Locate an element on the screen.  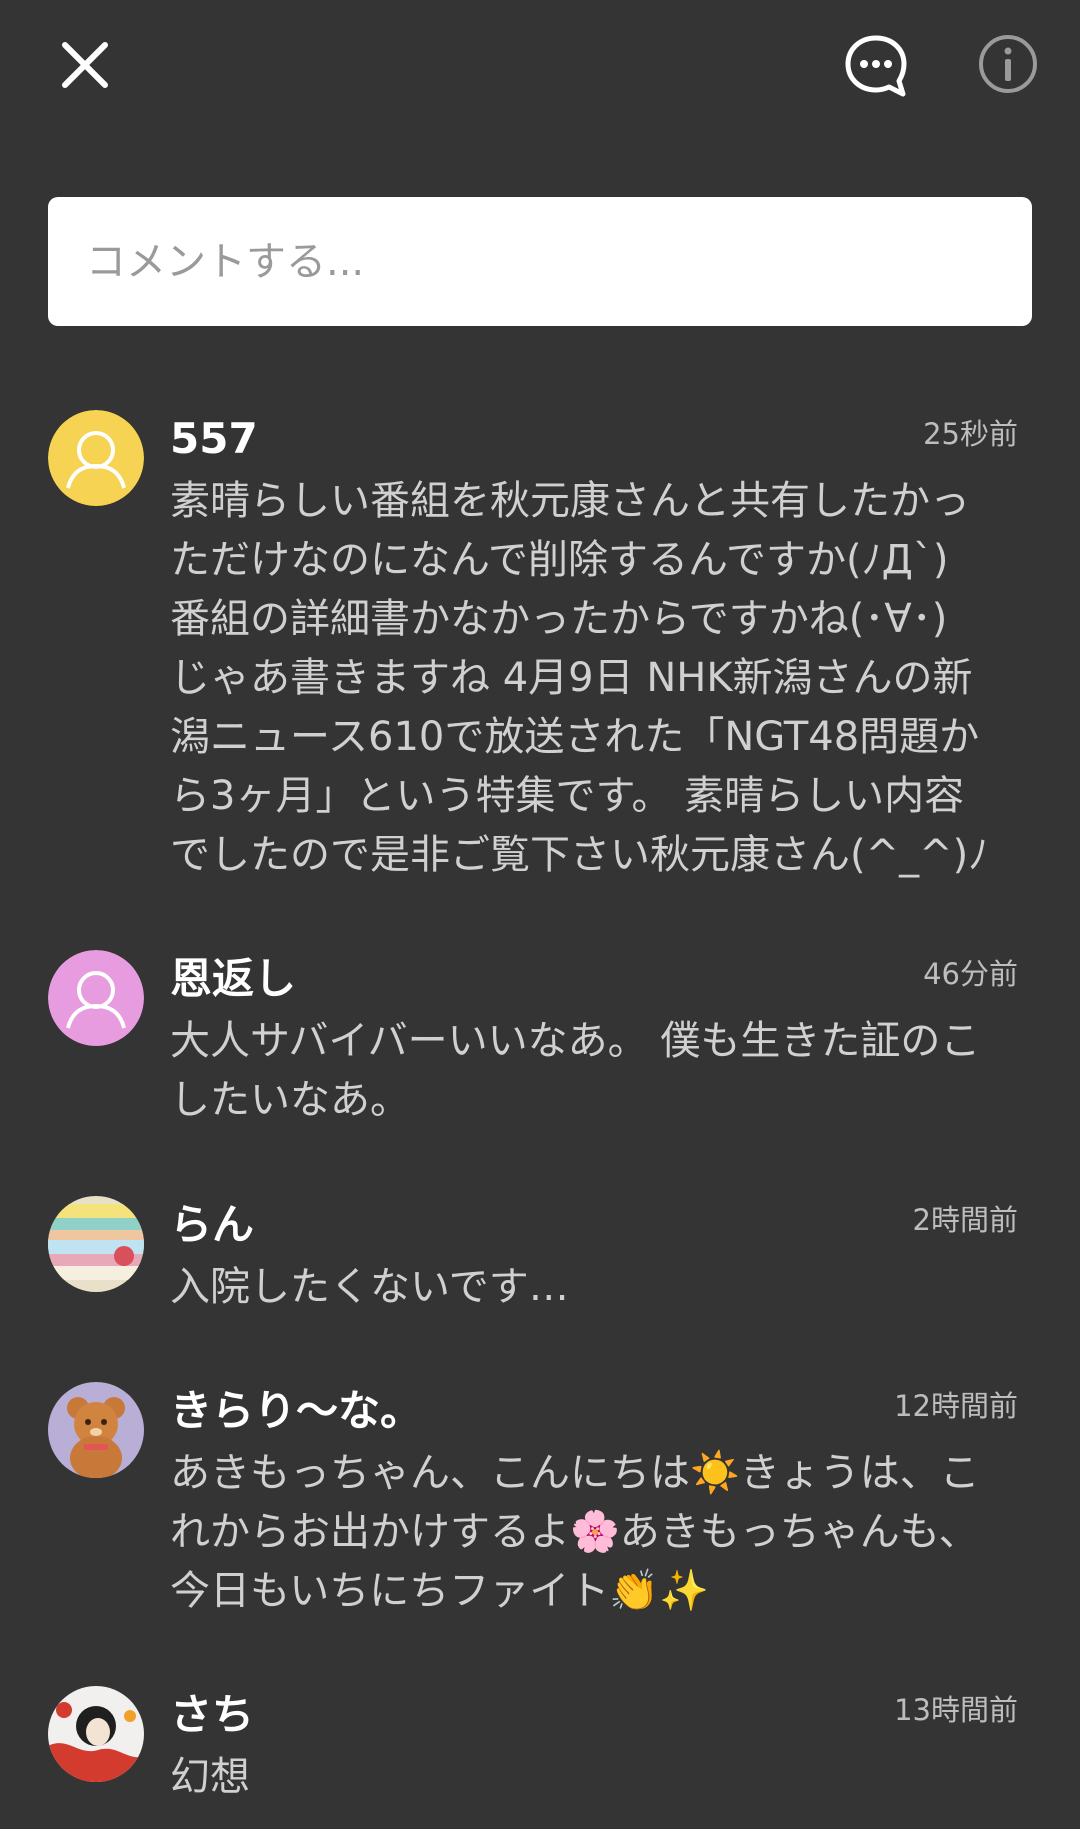
chat-button is located at coordinates (876, 66).